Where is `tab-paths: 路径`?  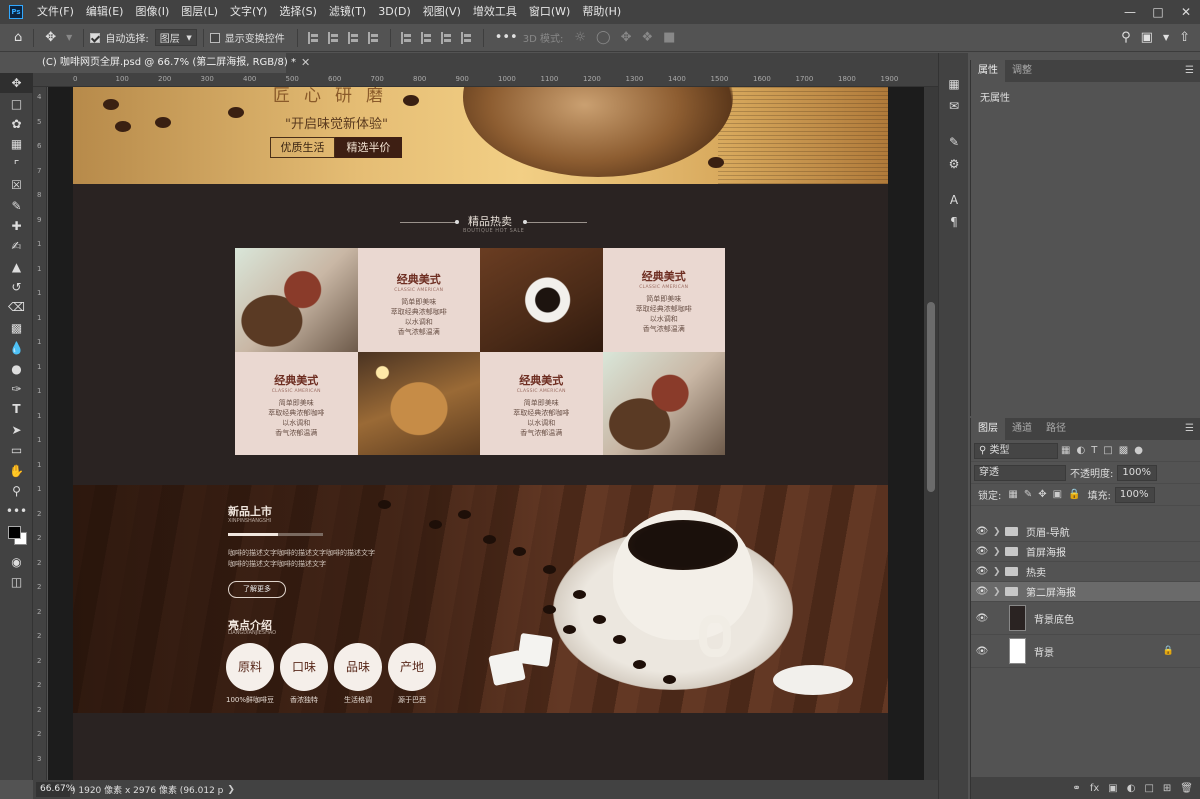
tab-paths: 路径 is located at coordinates (1056, 429).